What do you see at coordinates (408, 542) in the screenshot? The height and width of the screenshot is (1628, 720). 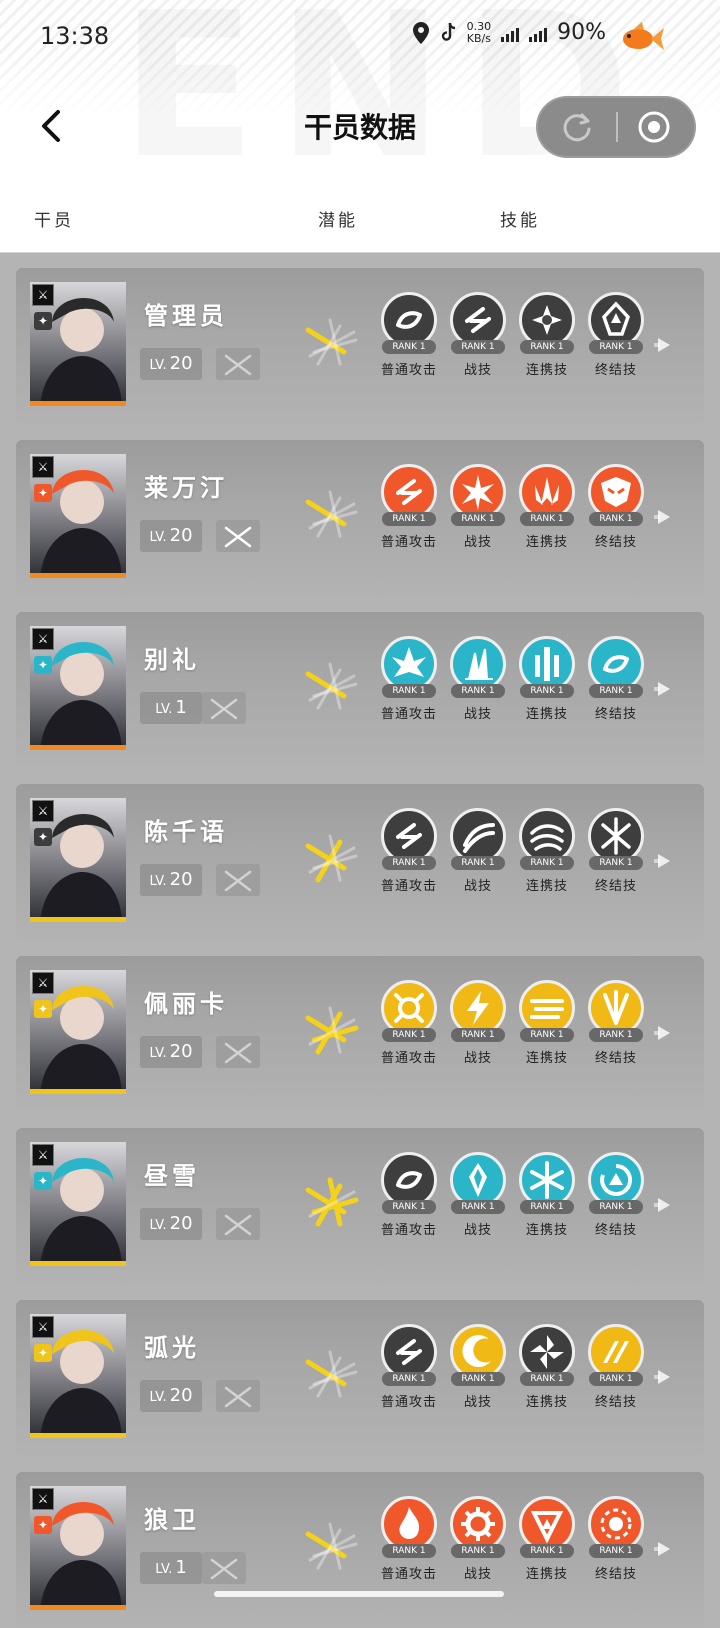 I see `skill-label: 普通攻击` at bounding box center [408, 542].